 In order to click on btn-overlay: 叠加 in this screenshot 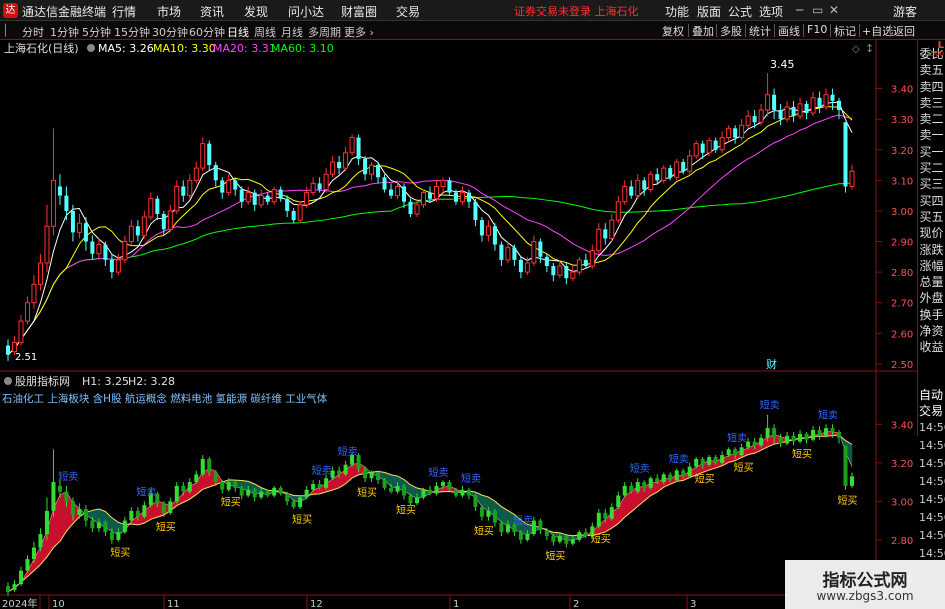, I will do `click(703, 31)`.